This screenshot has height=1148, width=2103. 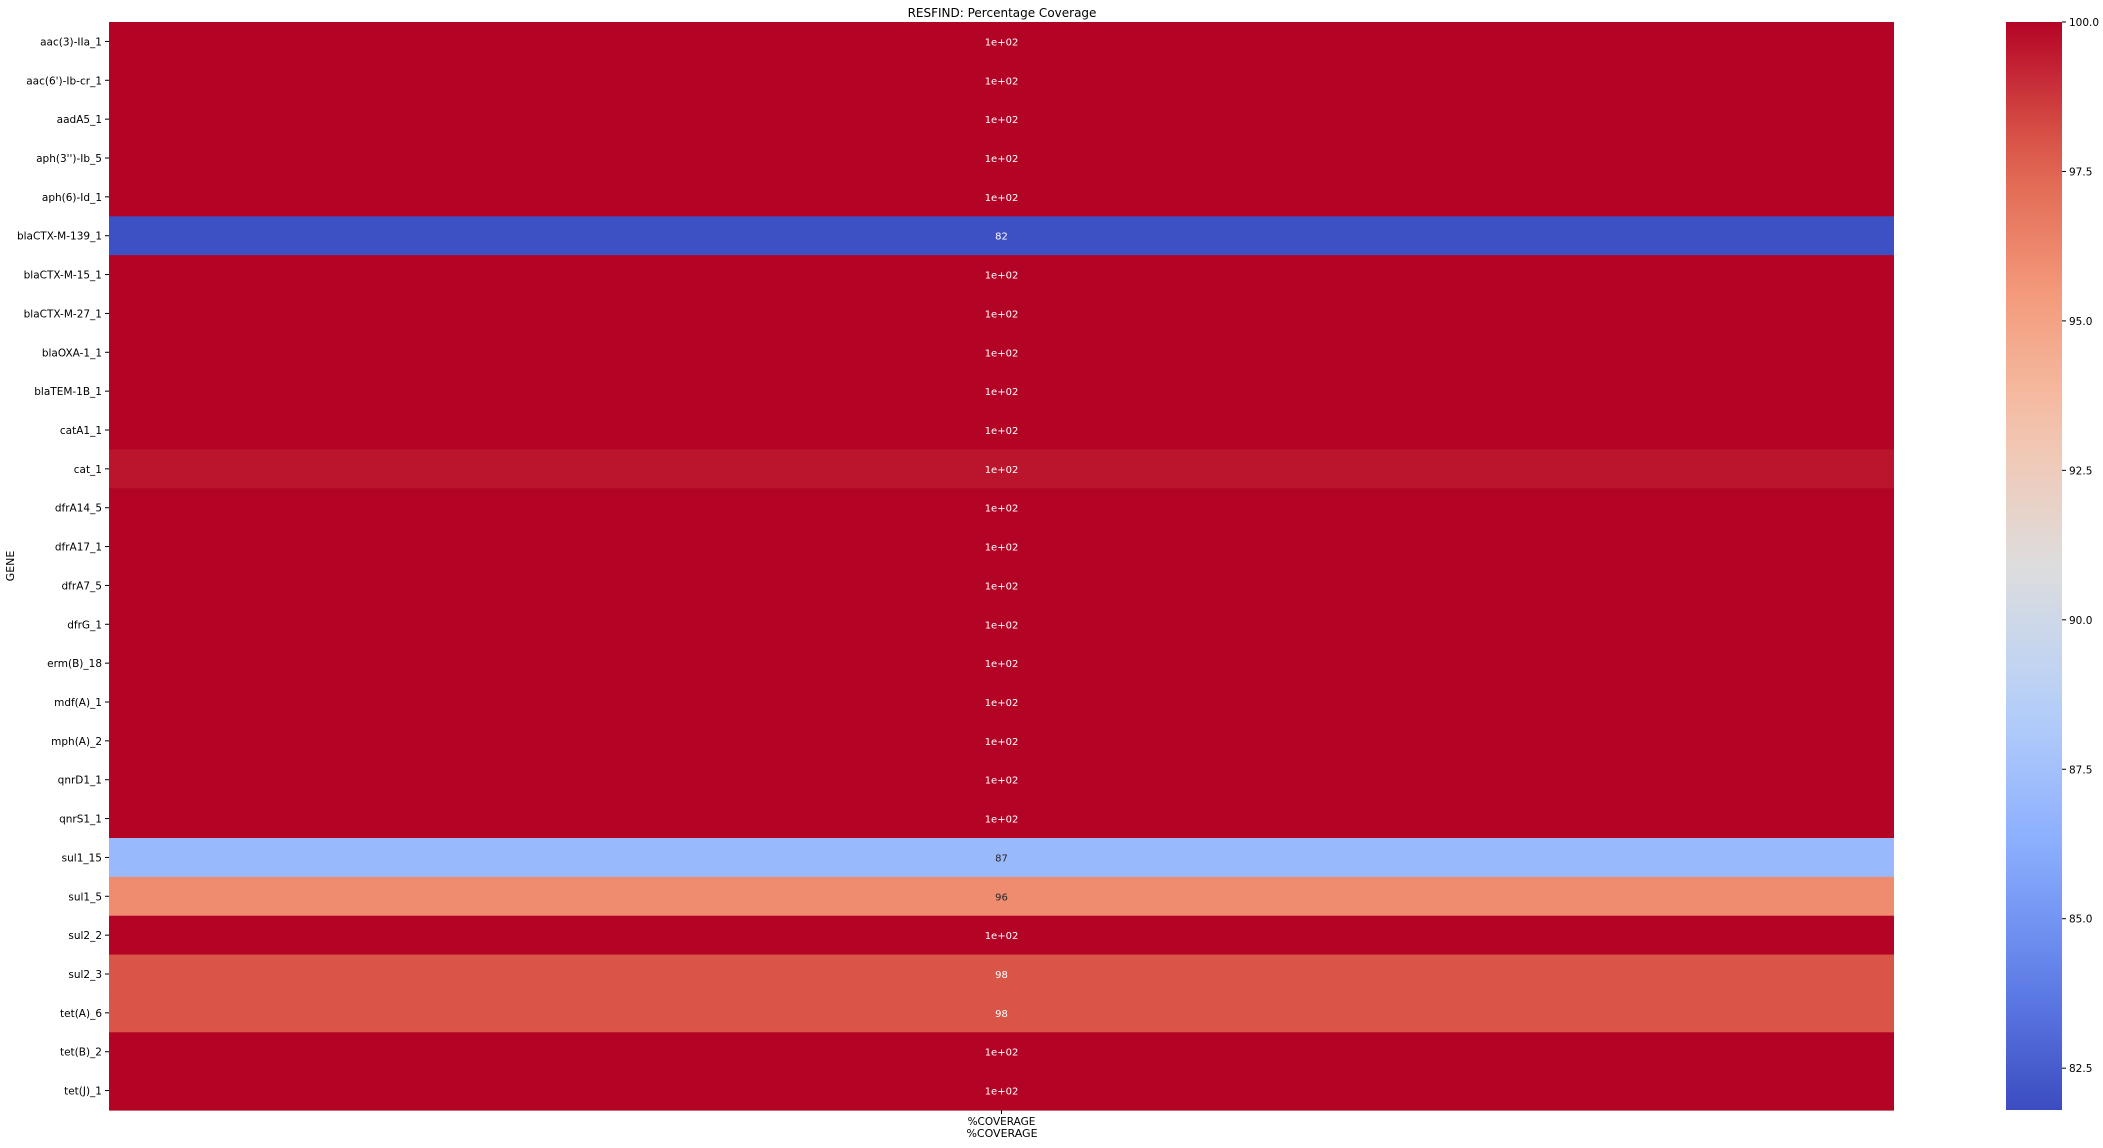 What do you see at coordinates (2080, 546) in the screenshot?
I see `colorbar-ticks: 82.5 85.0 87.5 90.0 92.5 95.0 97.5 100.0` at bounding box center [2080, 546].